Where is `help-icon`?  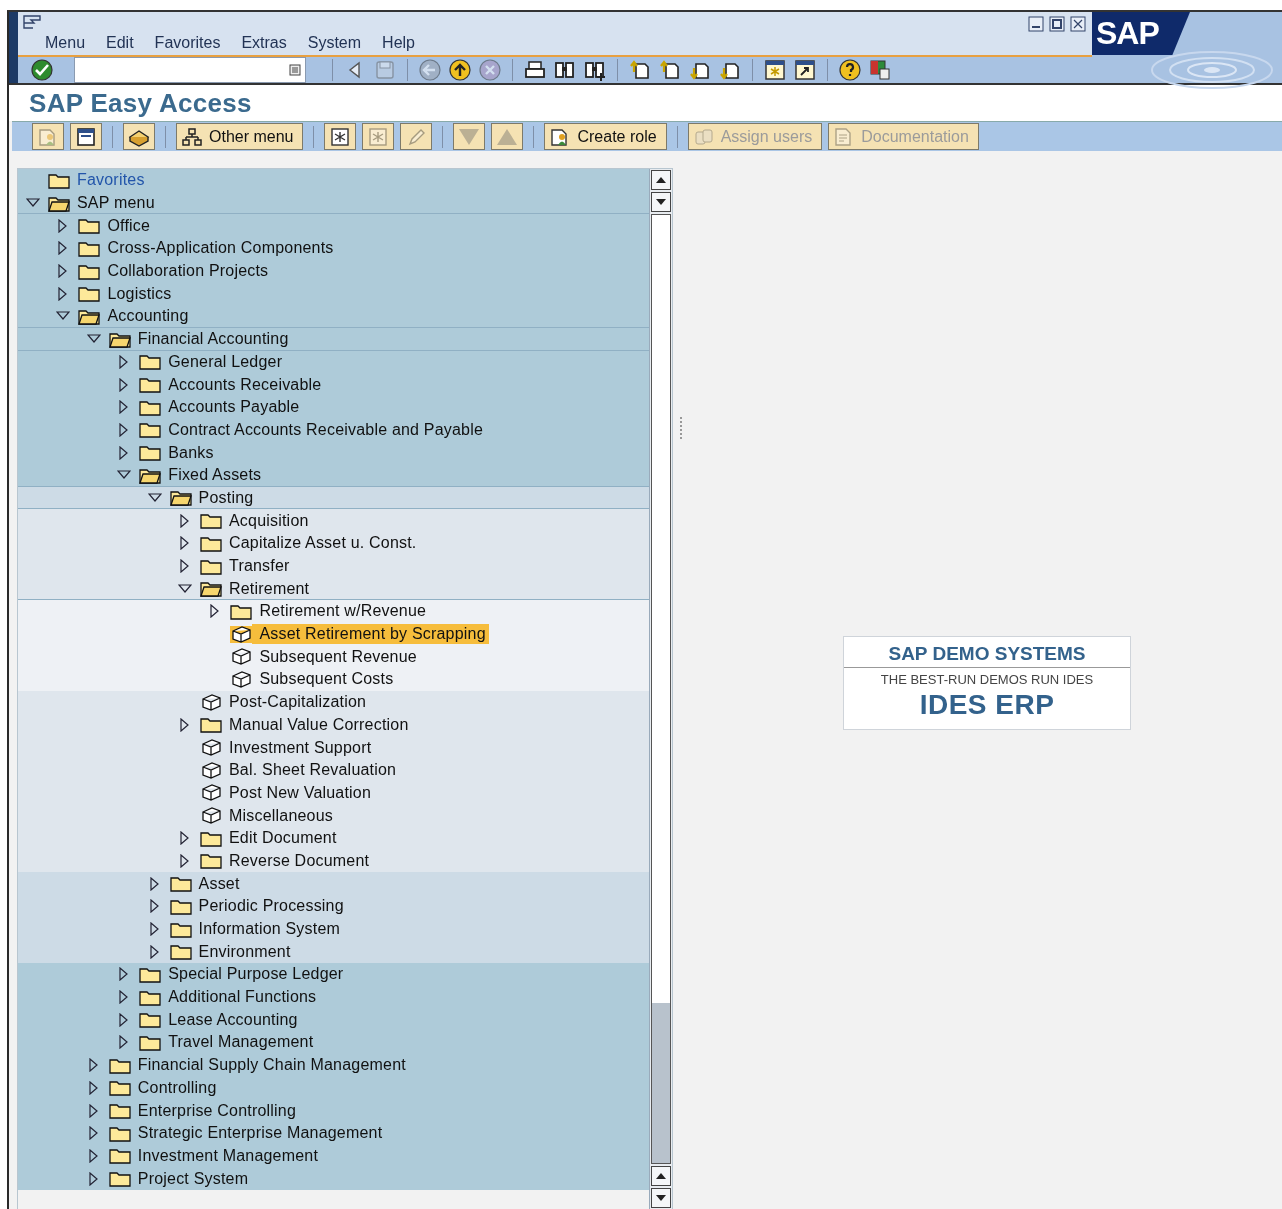
help-icon is located at coordinates (850, 70).